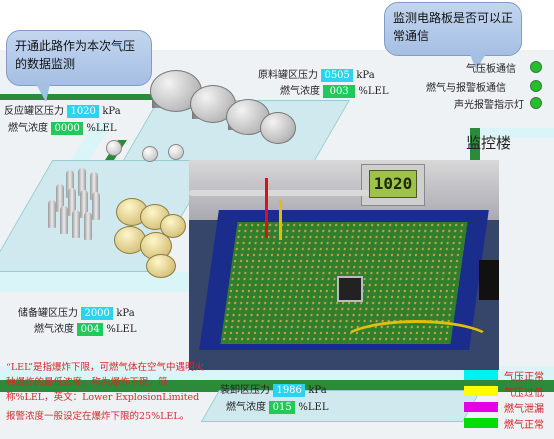 The height and width of the screenshot is (439, 554). What do you see at coordinates (489, 143) in the screenshot?
I see `building-title: 监控楼` at bounding box center [489, 143].